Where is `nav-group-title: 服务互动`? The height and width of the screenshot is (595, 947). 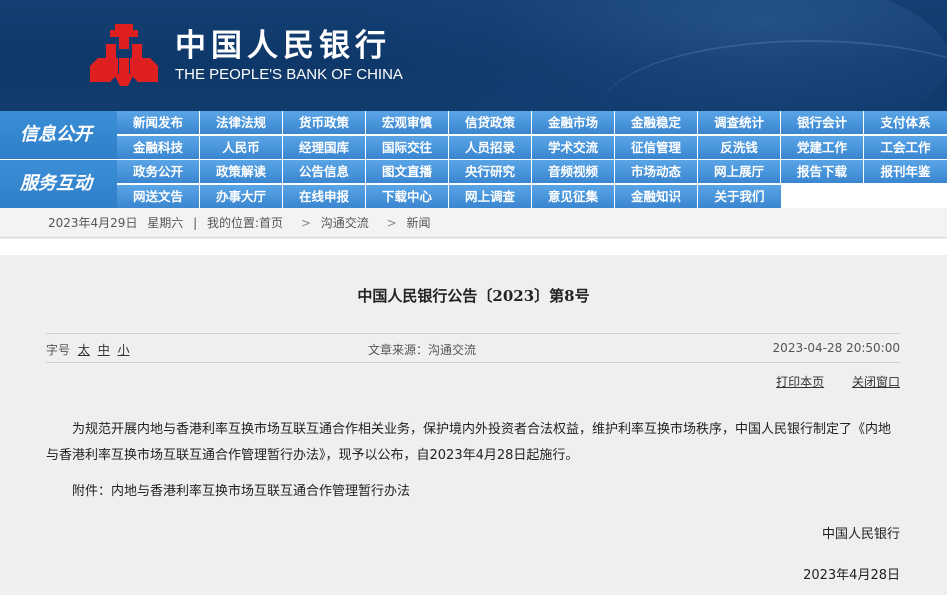 nav-group-title: 服务互动 is located at coordinates (58, 184).